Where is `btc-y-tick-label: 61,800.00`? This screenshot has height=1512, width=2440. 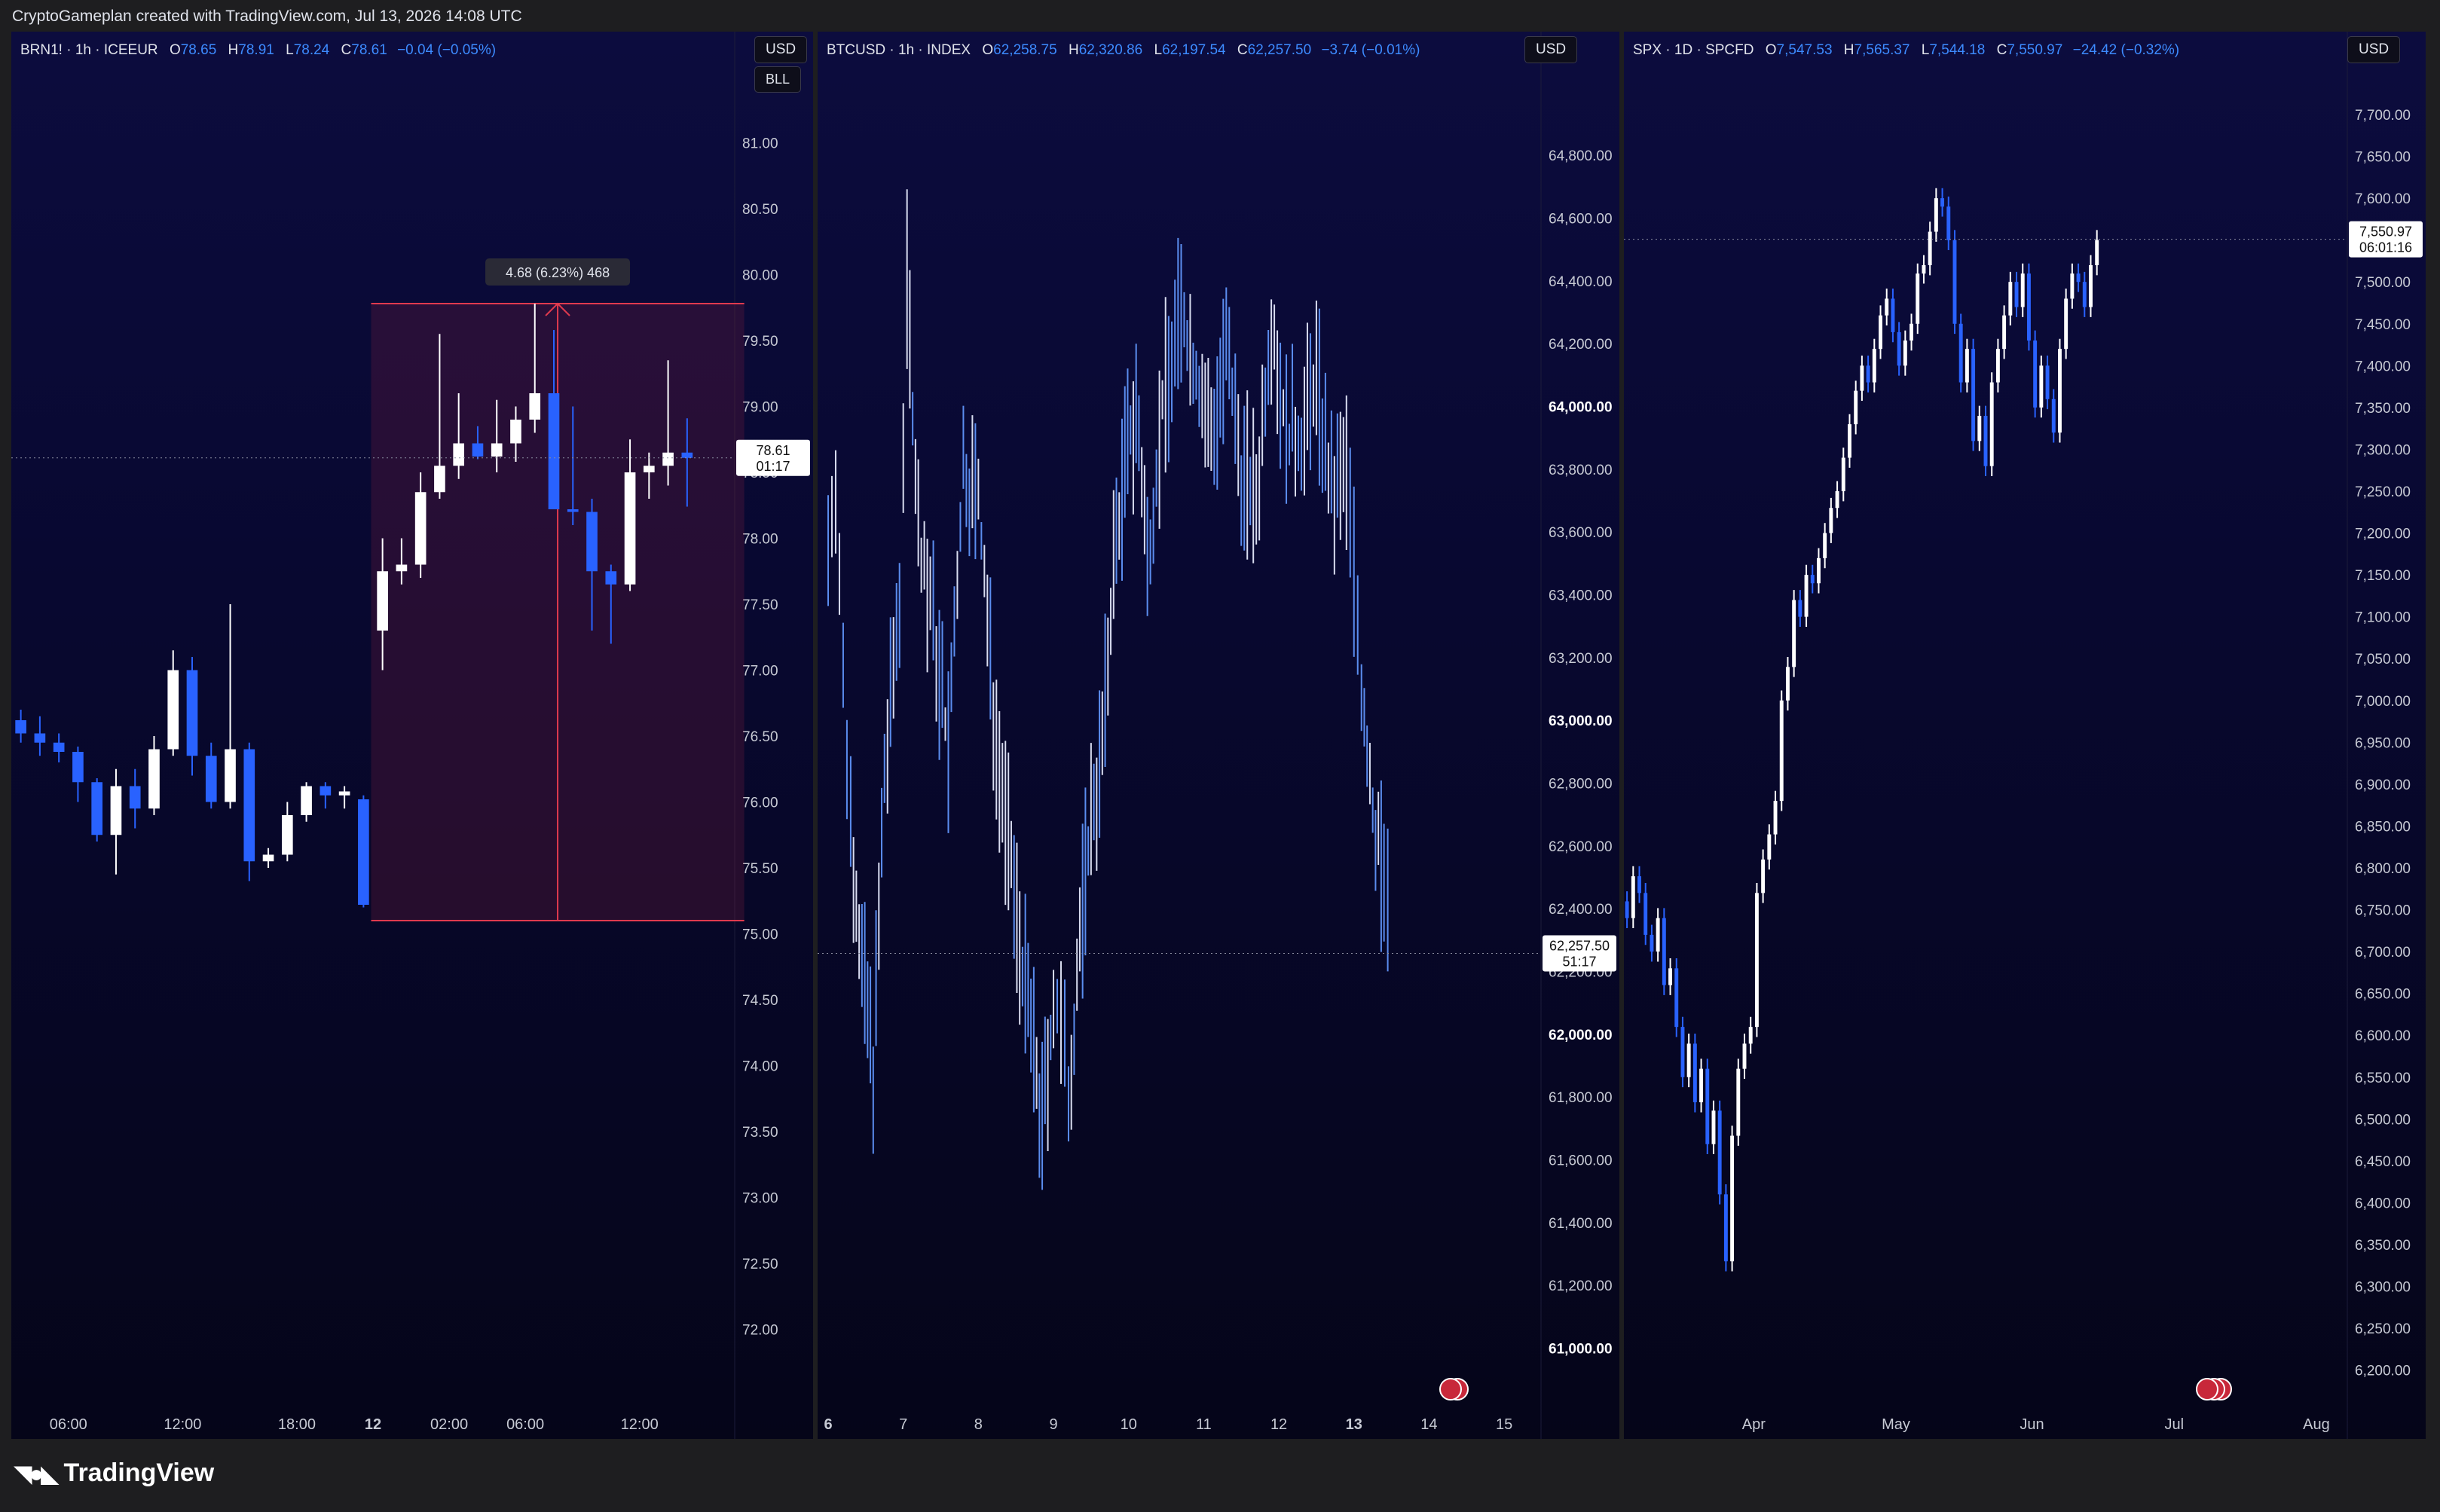
btc-y-tick-label: 61,800.00 is located at coordinates (1581, 1098).